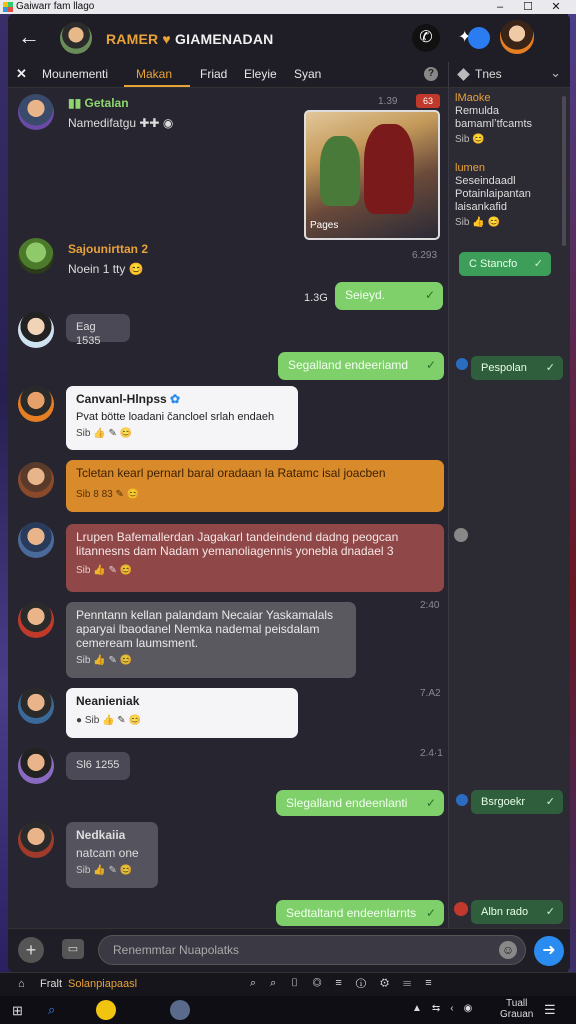  I want to click on sidebar-header: Tnes ⌄, so click(509, 75).